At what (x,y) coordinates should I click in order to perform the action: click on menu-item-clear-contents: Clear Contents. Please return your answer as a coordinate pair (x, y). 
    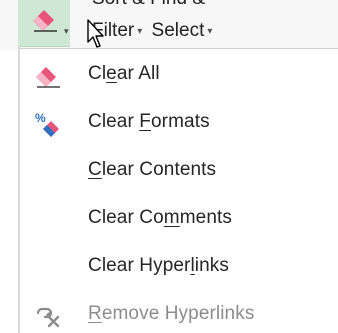
    Looking at the image, I should click on (179, 171).